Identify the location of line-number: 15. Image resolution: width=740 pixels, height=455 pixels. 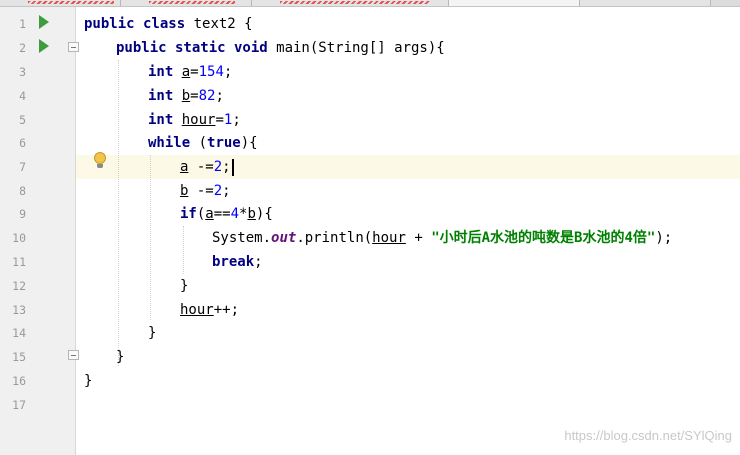
(19, 357).